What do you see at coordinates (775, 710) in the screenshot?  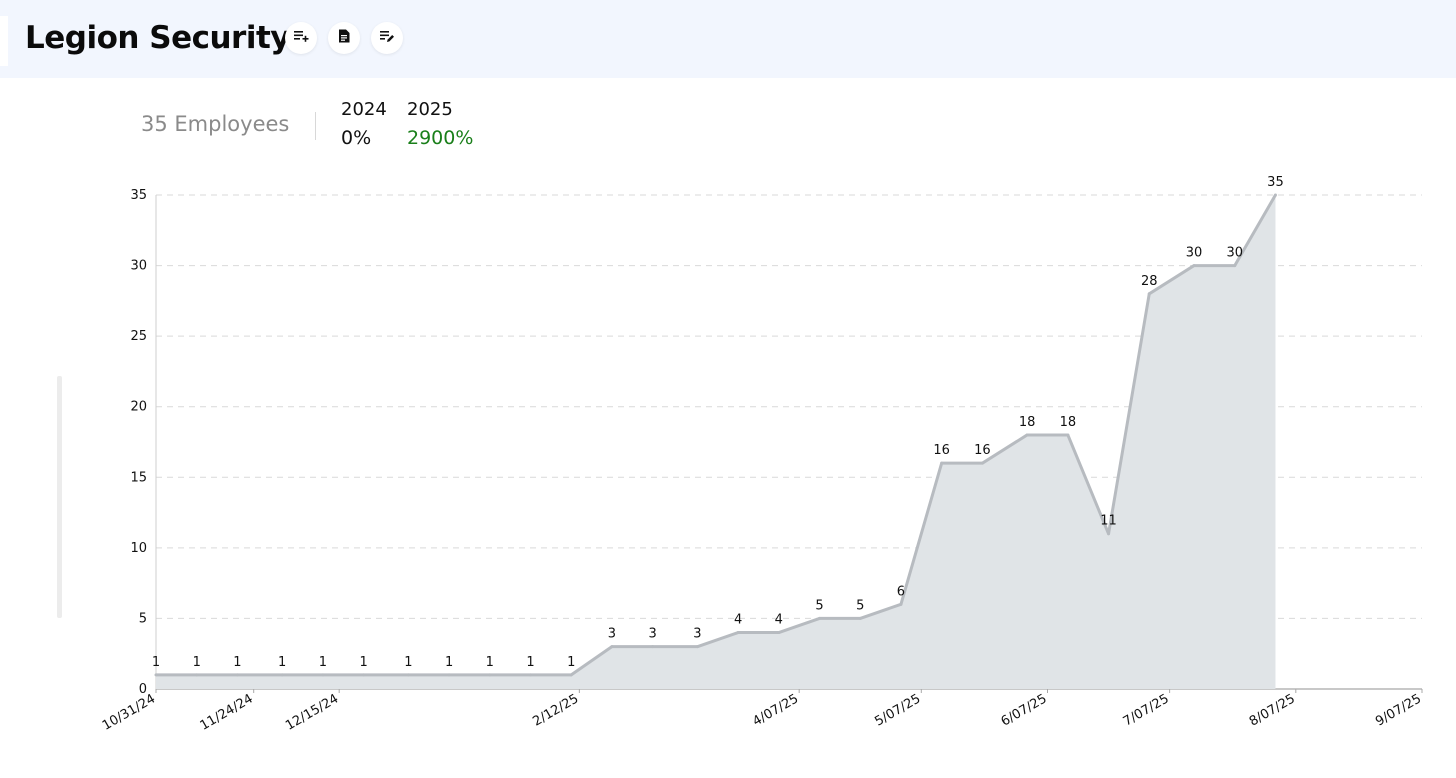 I see `x-tick-label: 4/07/25` at bounding box center [775, 710].